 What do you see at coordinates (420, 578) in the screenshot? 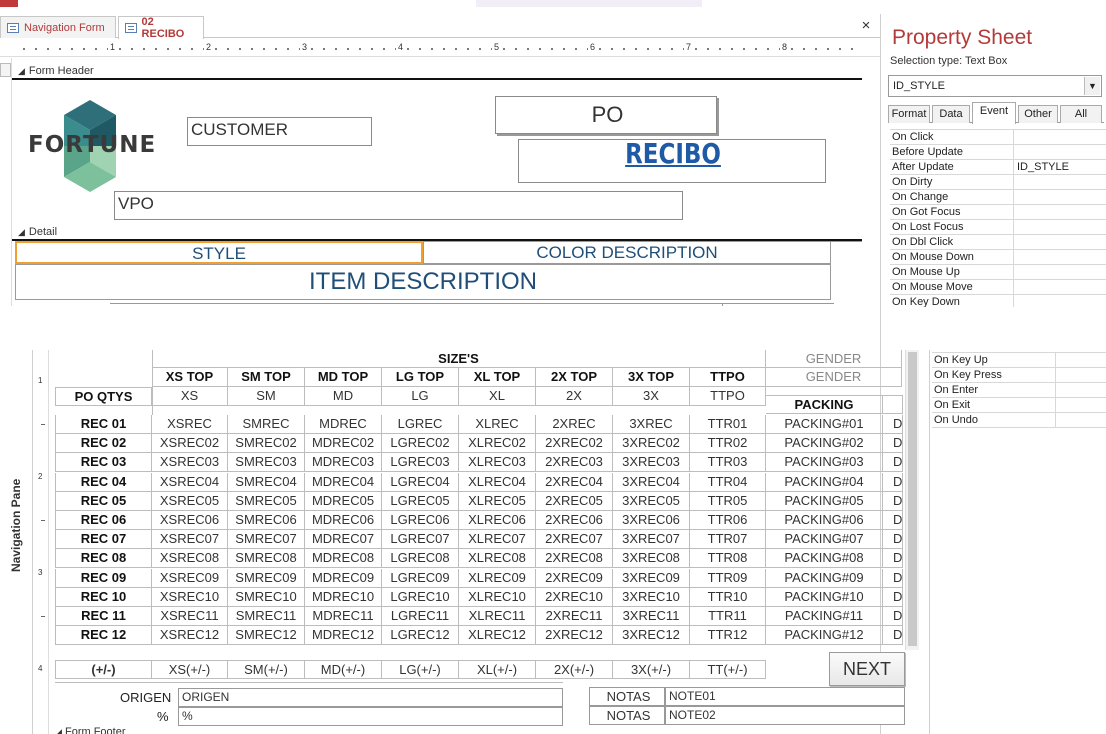
I see `size-cell: LGREC09` at bounding box center [420, 578].